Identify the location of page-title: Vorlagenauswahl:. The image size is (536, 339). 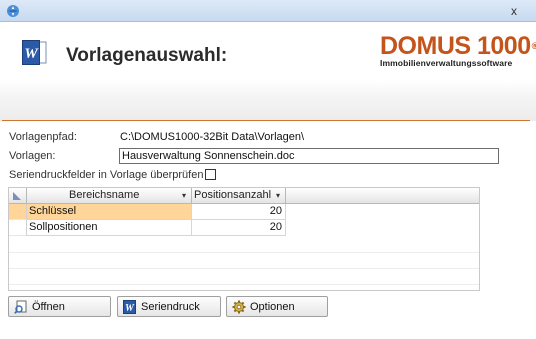
(147, 55).